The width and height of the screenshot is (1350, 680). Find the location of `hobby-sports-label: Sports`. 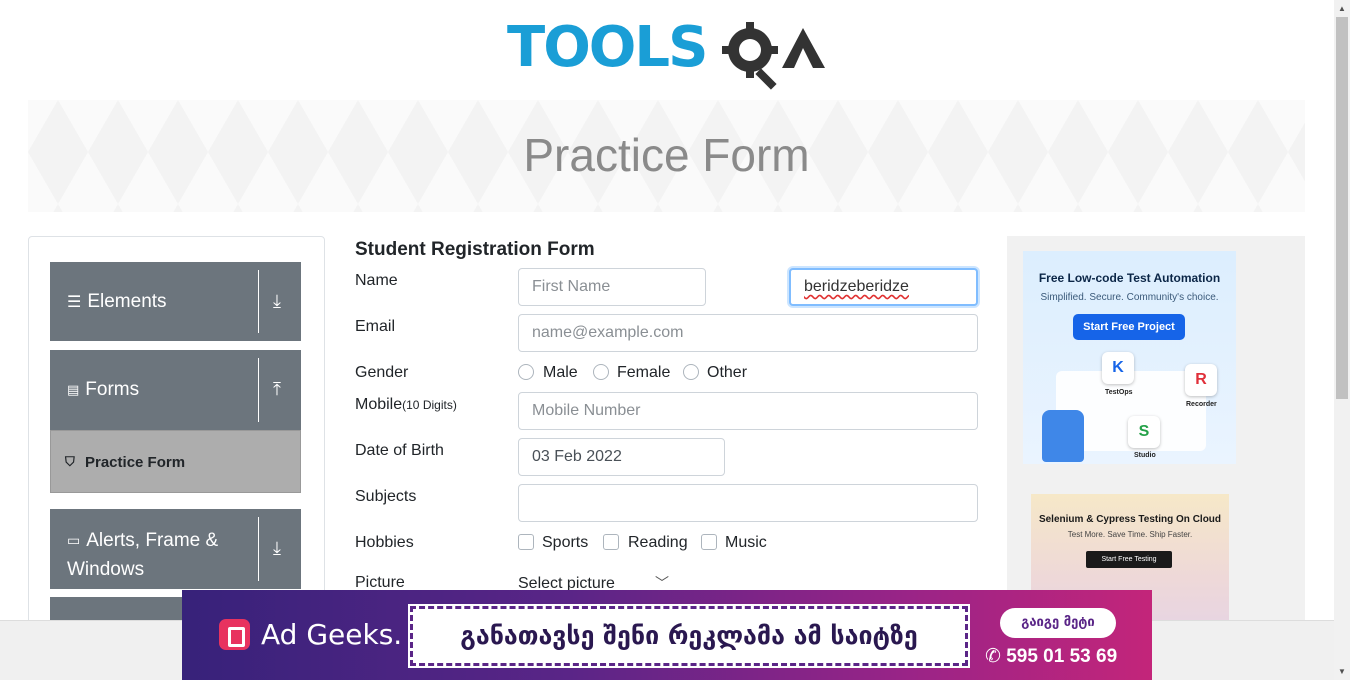

hobby-sports-label: Sports is located at coordinates (565, 543).